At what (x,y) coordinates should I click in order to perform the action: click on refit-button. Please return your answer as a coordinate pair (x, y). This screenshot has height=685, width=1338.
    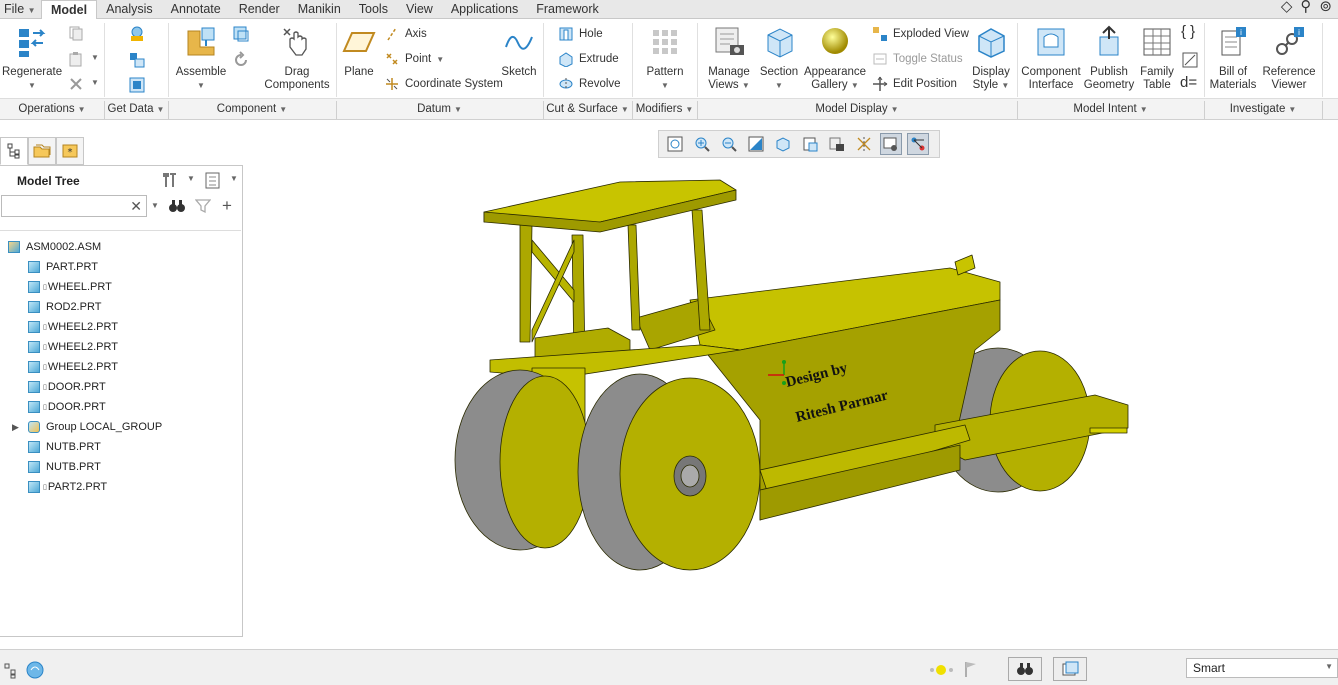
    Looking at the image, I should click on (675, 144).